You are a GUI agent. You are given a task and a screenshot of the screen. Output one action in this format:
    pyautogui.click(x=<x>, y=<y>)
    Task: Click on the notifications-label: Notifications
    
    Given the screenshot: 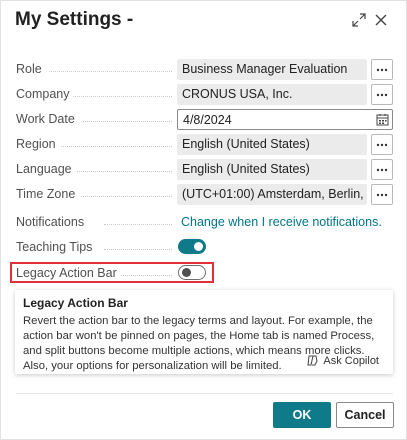 What is the action you would take?
    pyautogui.click(x=50, y=222)
    